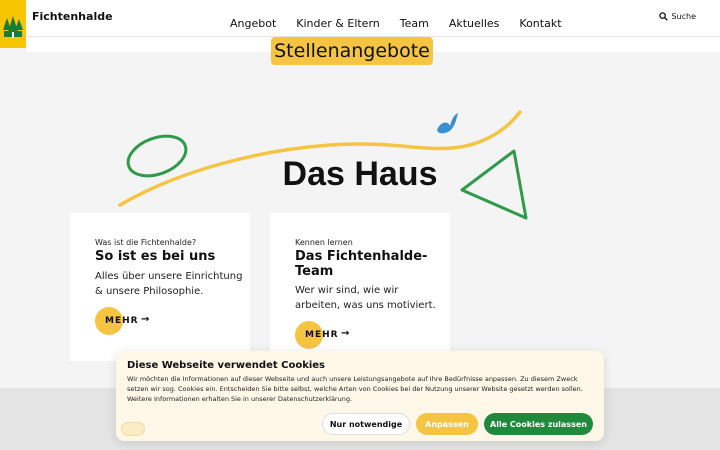 Image resolution: width=720 pixels, height=450 pixels. Describe the element at coordinates (360, 174) in the screenshot. I see `page-title: Das Haus` at that location.